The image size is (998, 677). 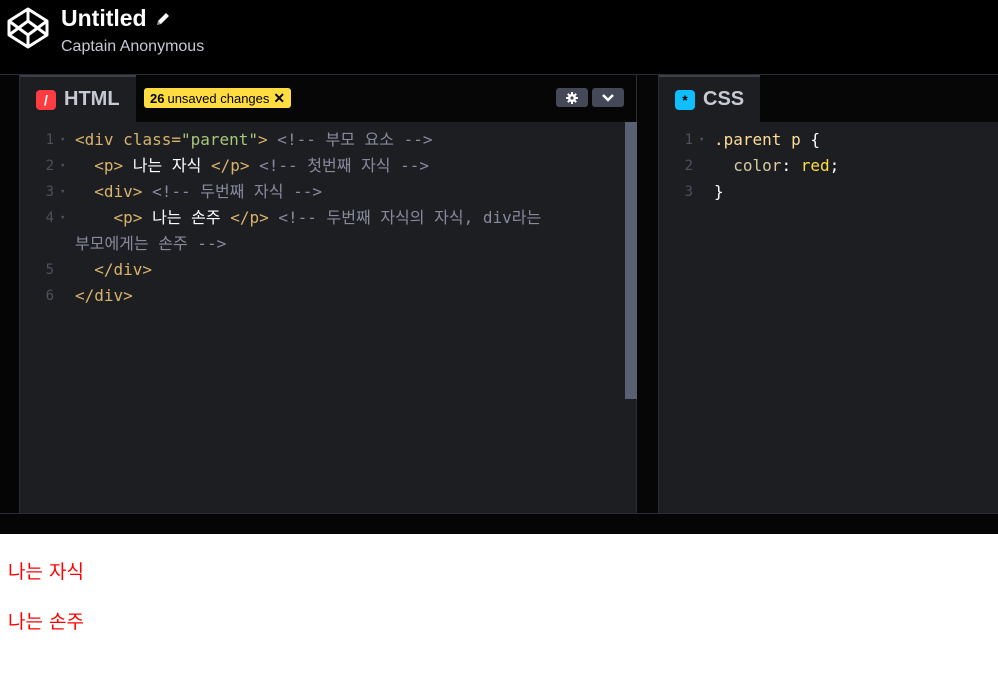 What do you see at coordinates (167, 165) in the screenshot?
I see `code-token: 나는 자식` at bounding box center [167, 165].